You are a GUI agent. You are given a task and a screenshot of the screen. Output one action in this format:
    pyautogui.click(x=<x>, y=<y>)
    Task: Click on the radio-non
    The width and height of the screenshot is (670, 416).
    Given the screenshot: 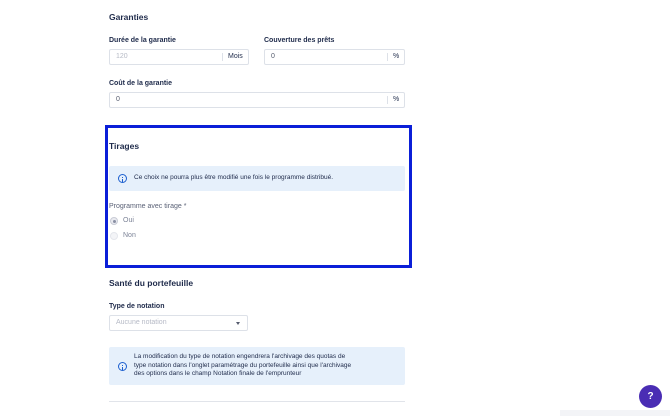 What is the action you would take?
    pyautogui.click(x=114, y=236)
    